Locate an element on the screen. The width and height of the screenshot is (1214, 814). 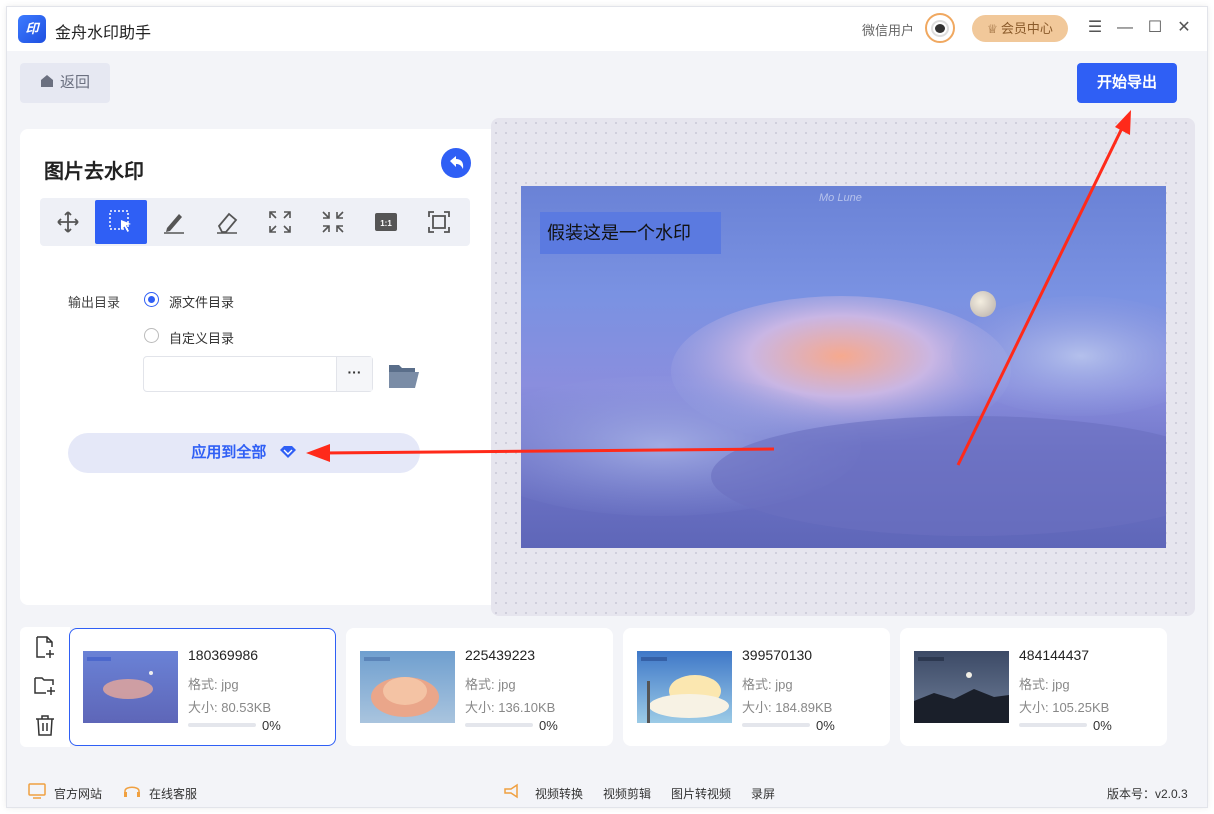
frame-tool is located at coordinates (439, 222).